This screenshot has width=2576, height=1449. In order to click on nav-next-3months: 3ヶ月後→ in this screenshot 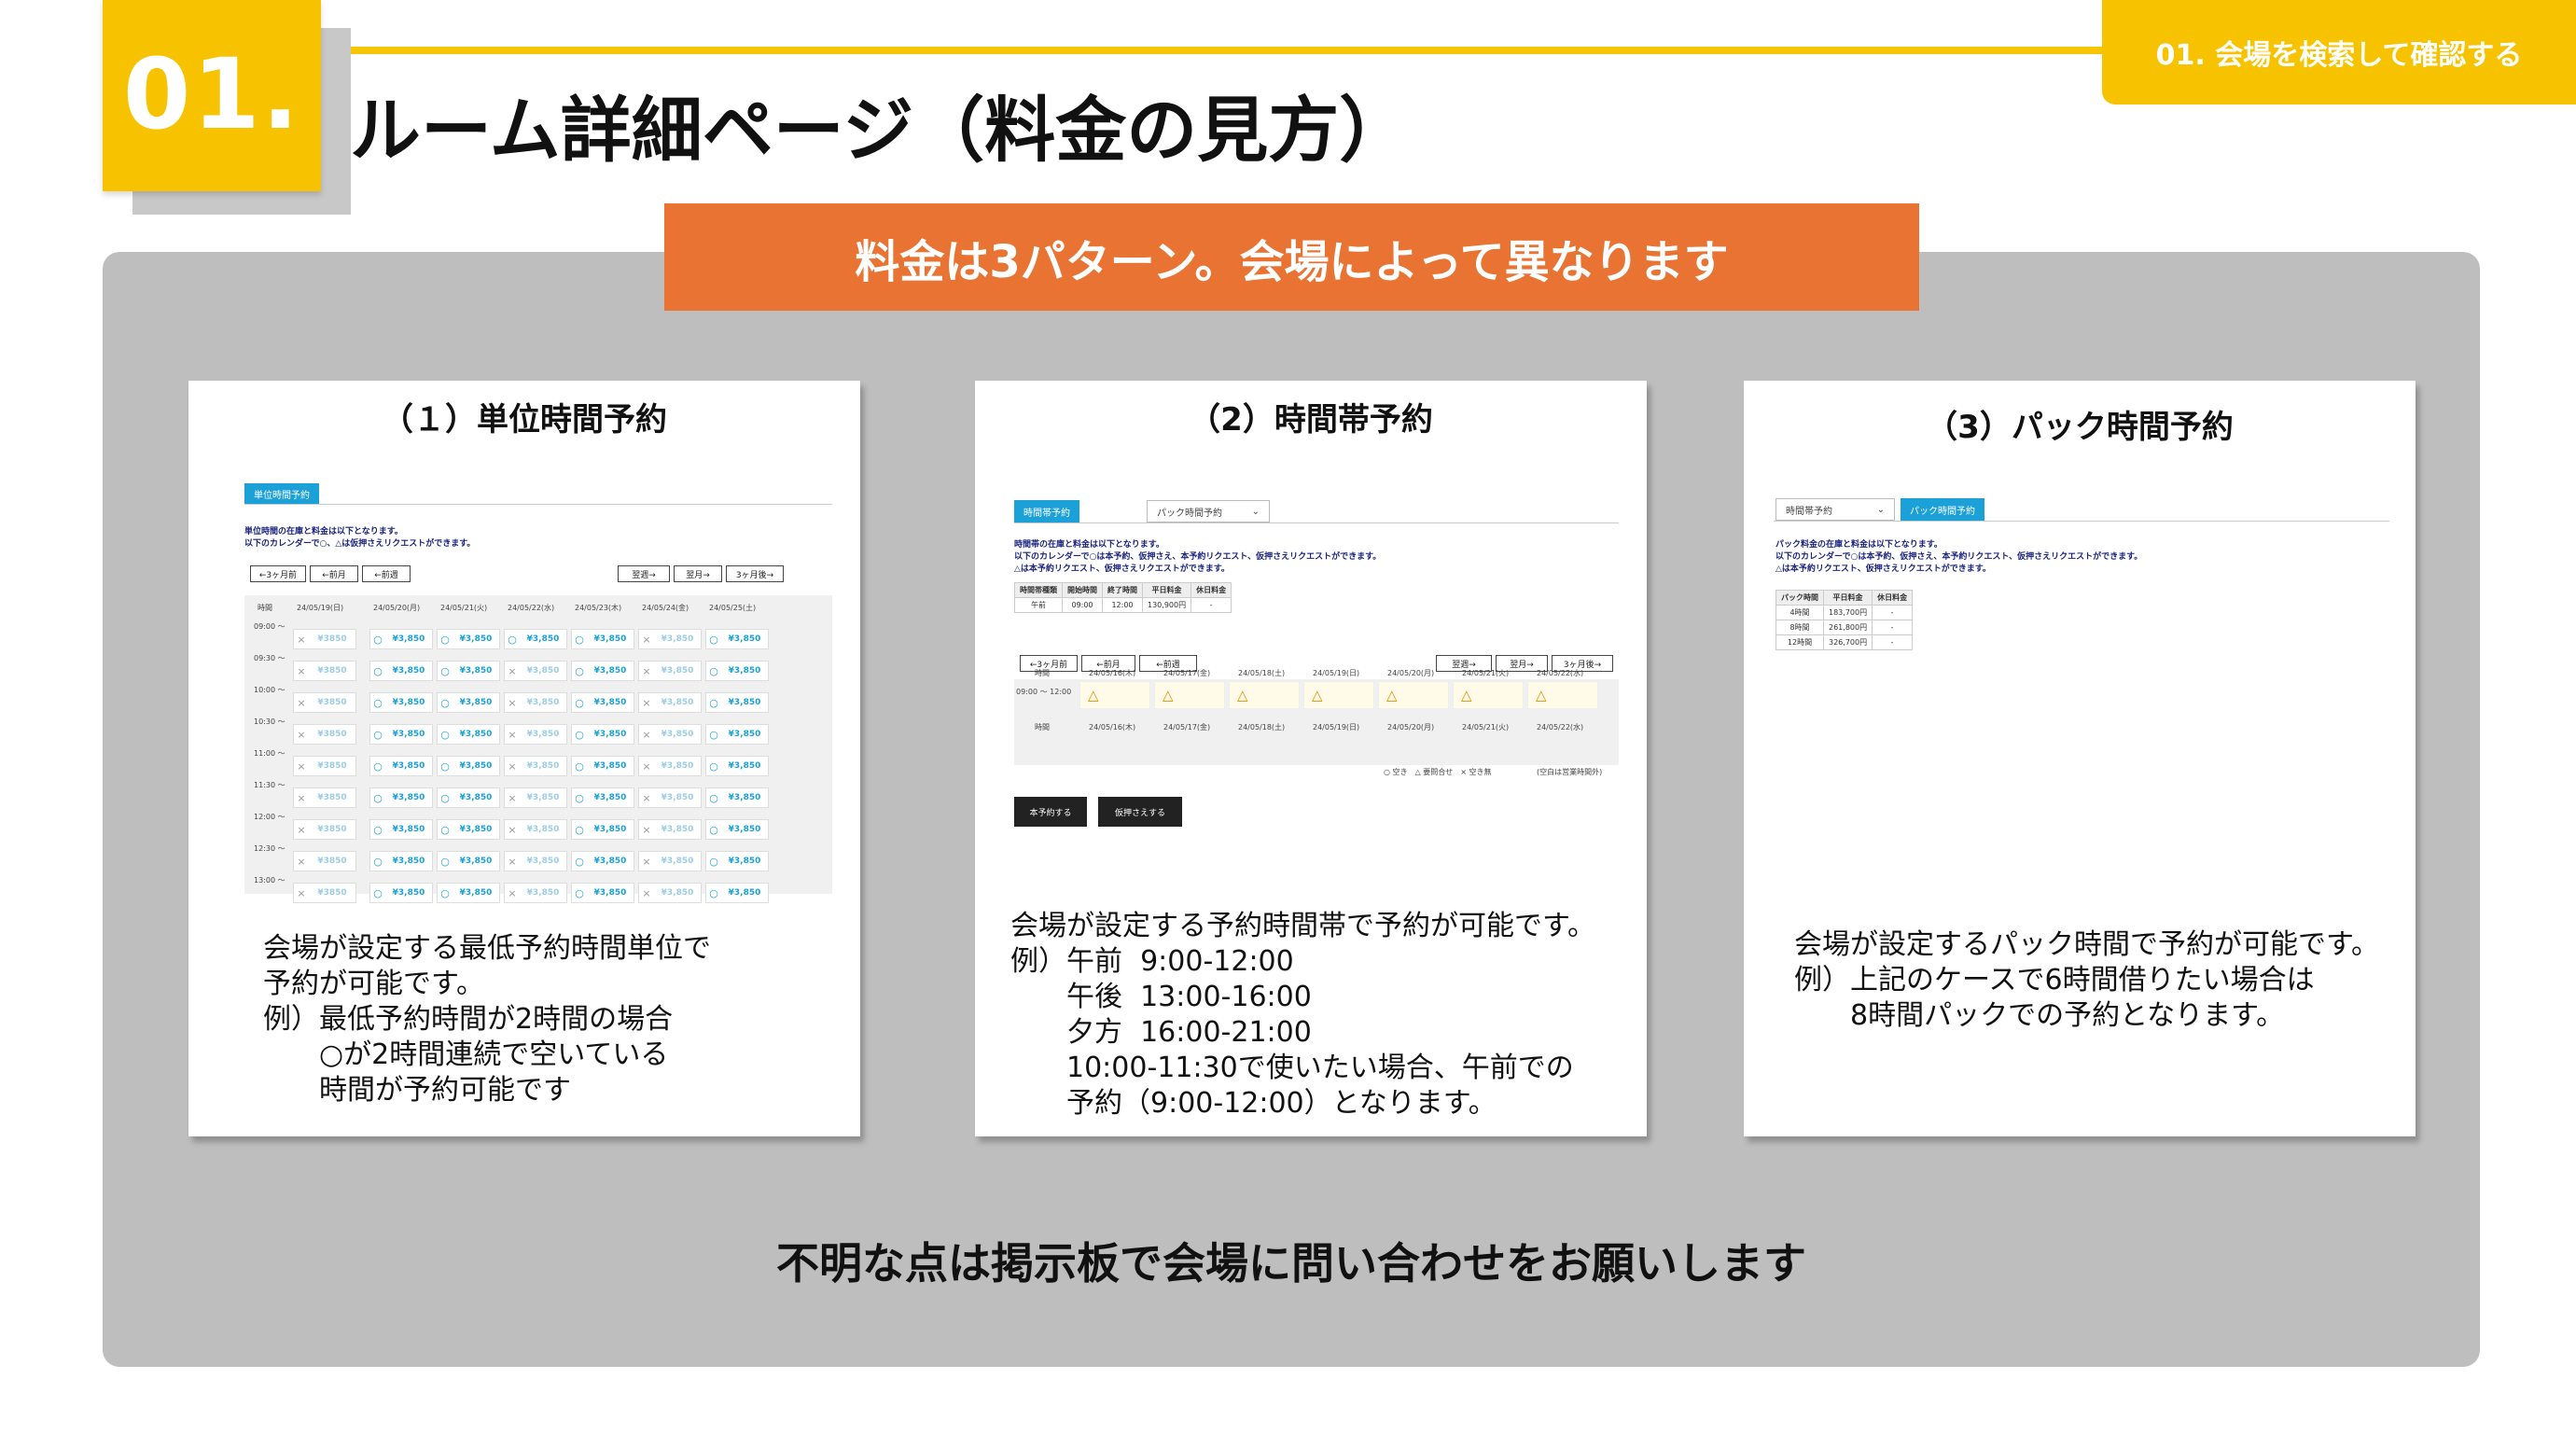, I will do `click(755, 573)`.